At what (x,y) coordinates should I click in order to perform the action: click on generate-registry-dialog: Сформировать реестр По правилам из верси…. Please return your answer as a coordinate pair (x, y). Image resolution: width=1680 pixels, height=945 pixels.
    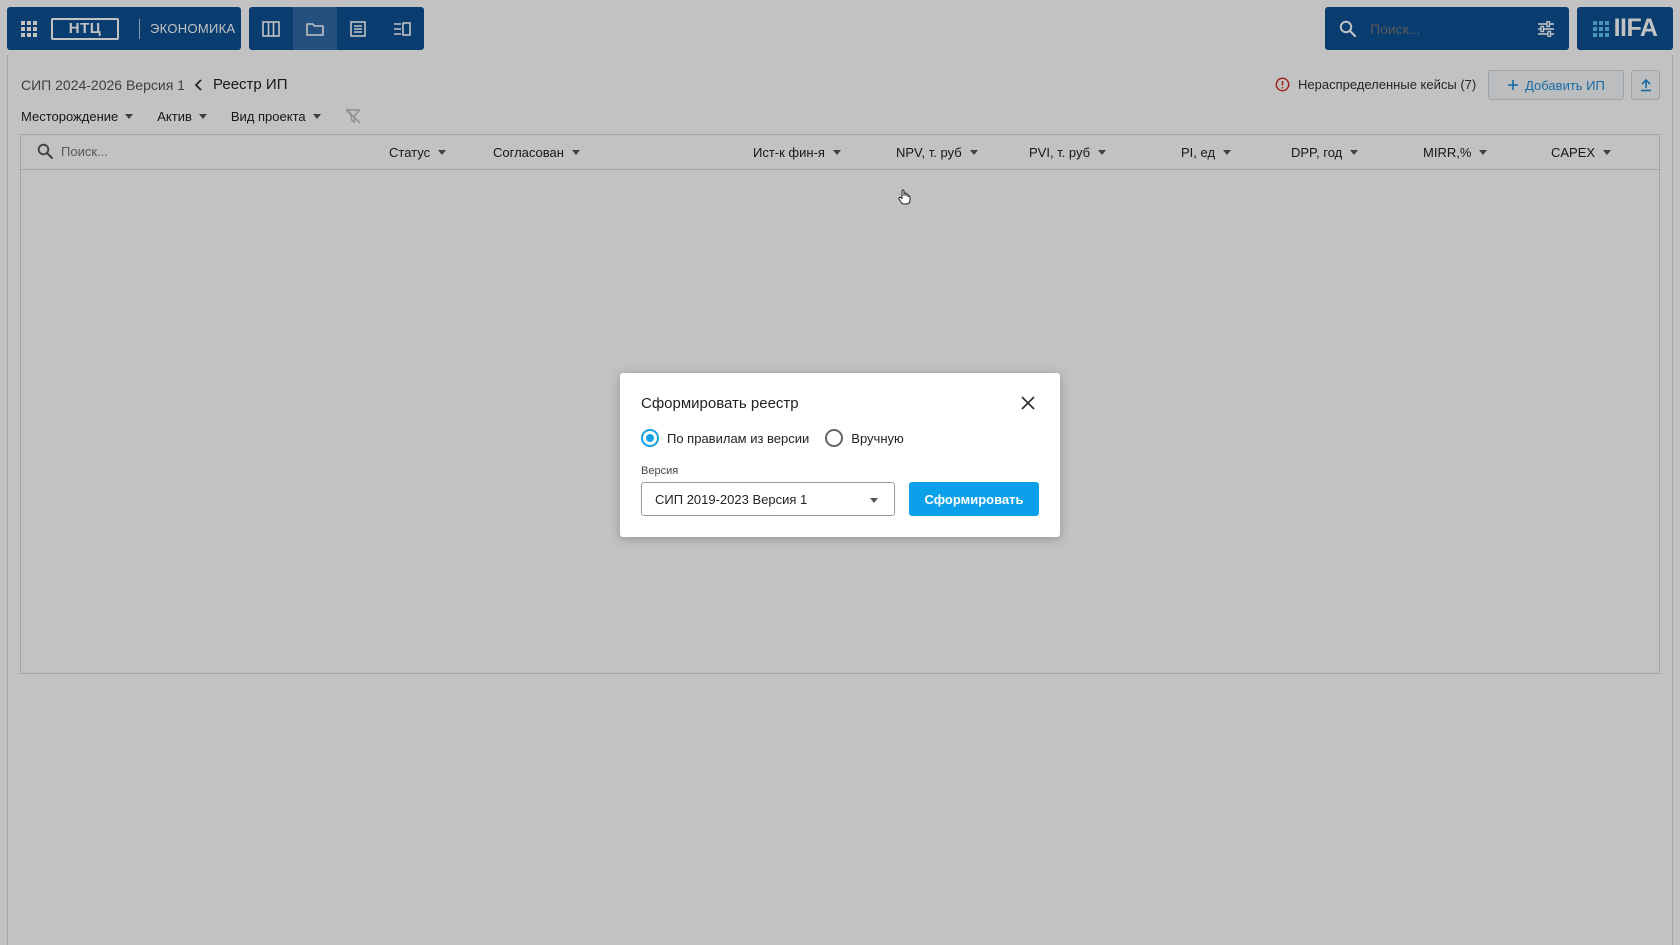
    Looking at the image, I should click on (840, 455).